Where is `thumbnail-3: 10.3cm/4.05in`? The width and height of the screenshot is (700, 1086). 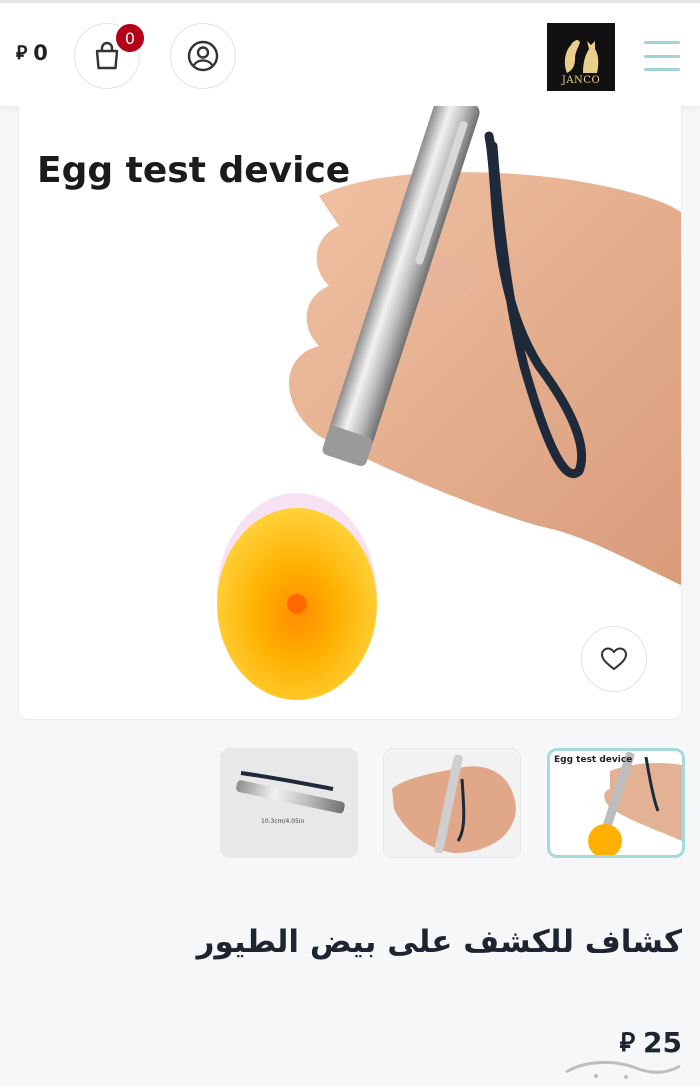 thumbnail-3: 10.3cm/4.05in is located at coordinates (289, 803).